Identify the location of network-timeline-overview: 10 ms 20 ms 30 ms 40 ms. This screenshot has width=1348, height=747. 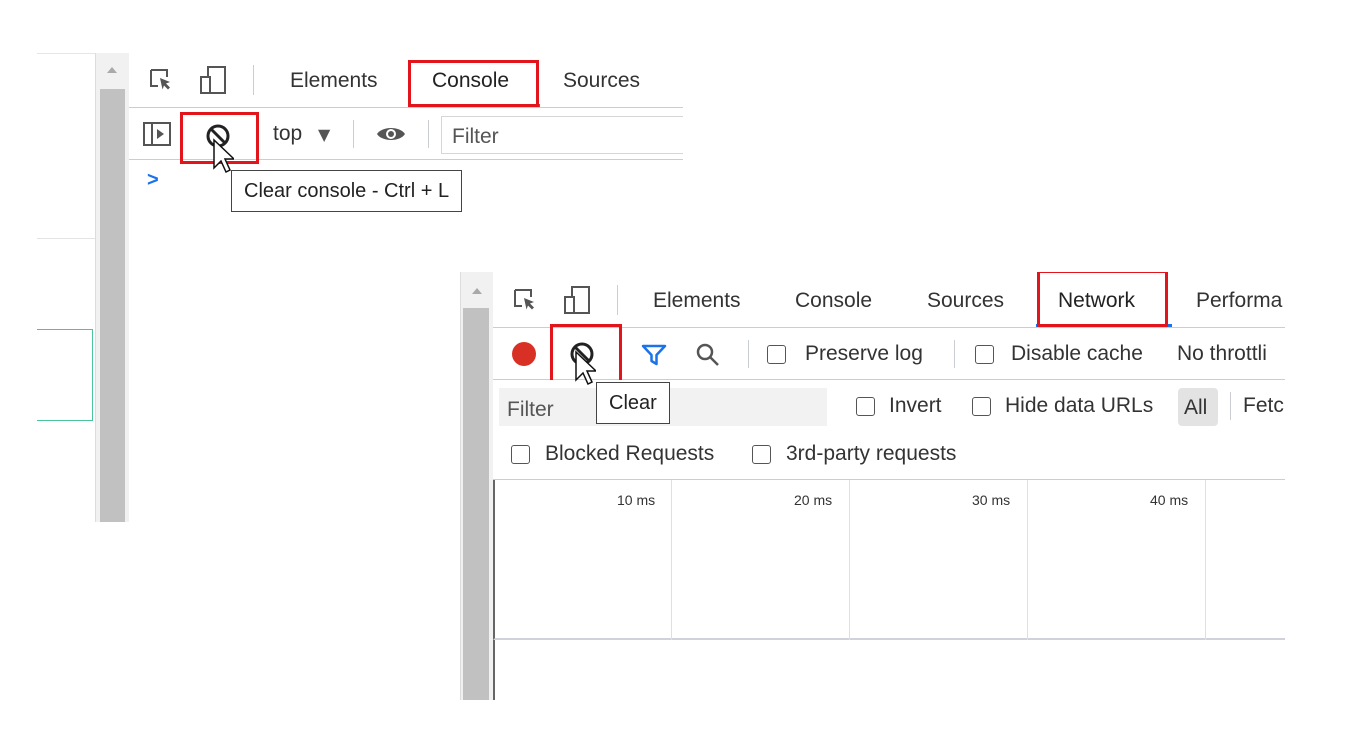
(889, 560).